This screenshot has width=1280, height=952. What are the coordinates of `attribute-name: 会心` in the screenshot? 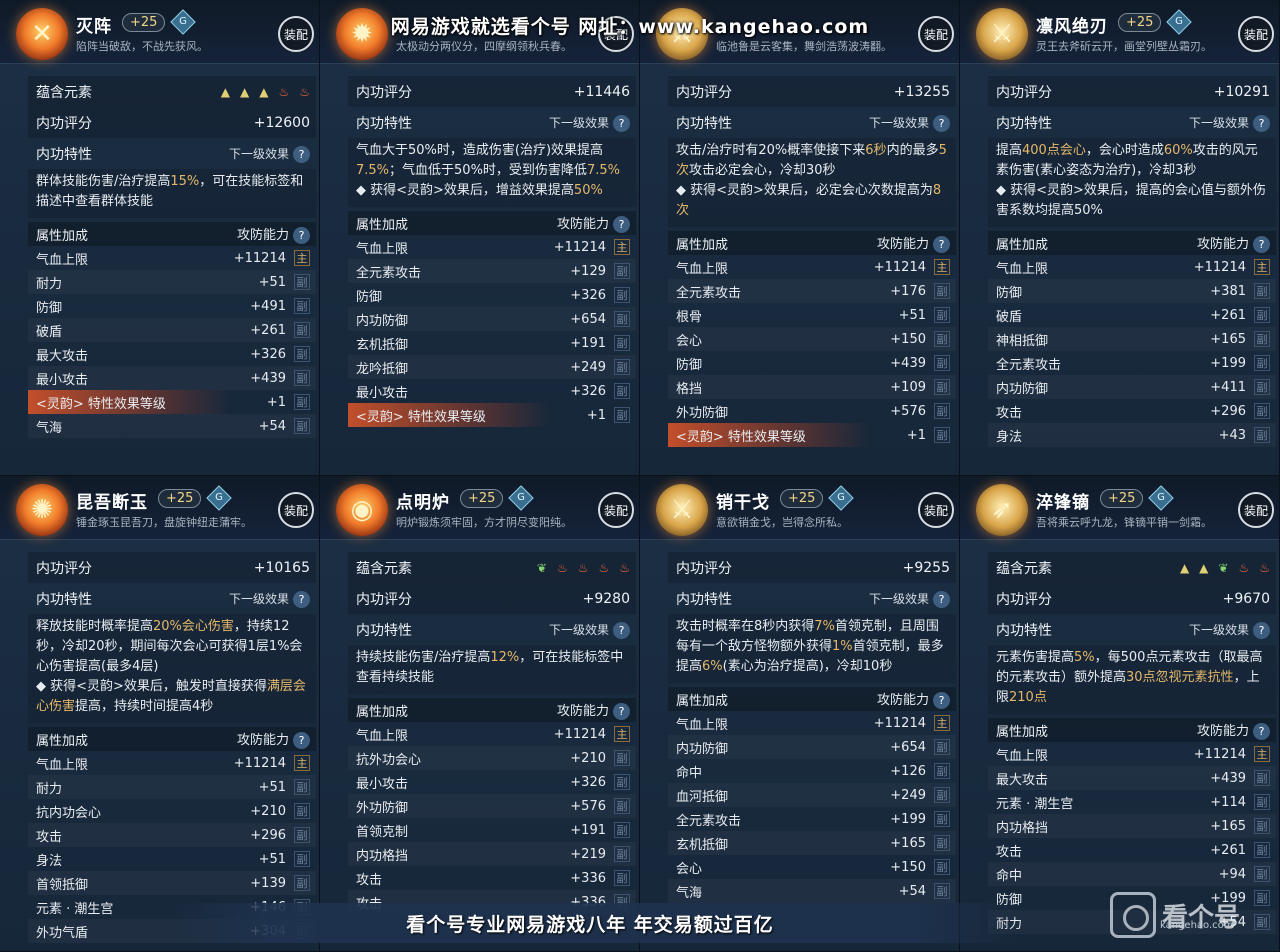 It's located at (689, 341).